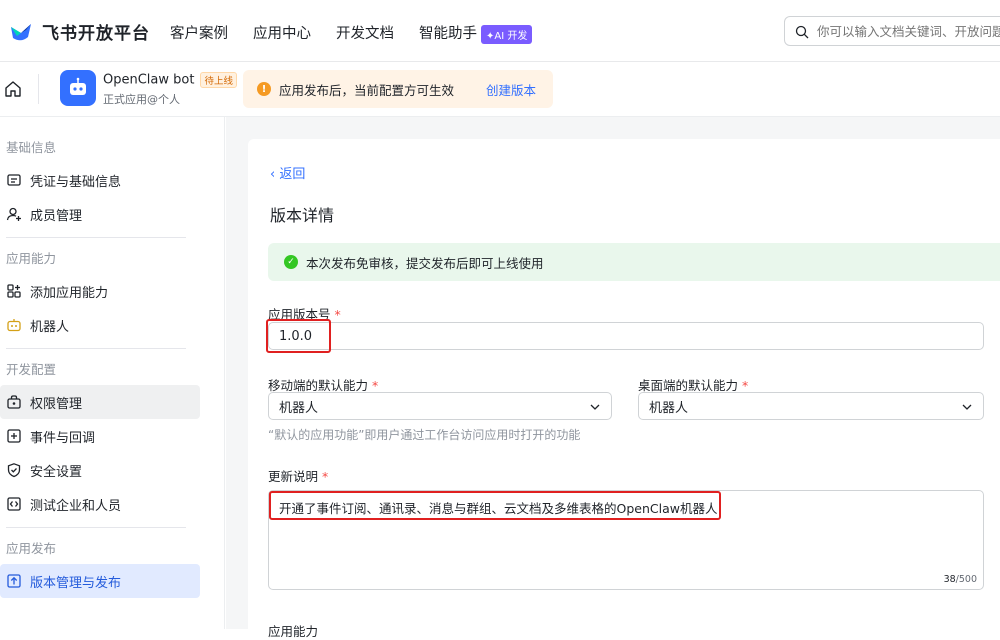 The height and width of the screenshot is (640, 1000). I want to click on apps-grid-icon, so click(14, 291).